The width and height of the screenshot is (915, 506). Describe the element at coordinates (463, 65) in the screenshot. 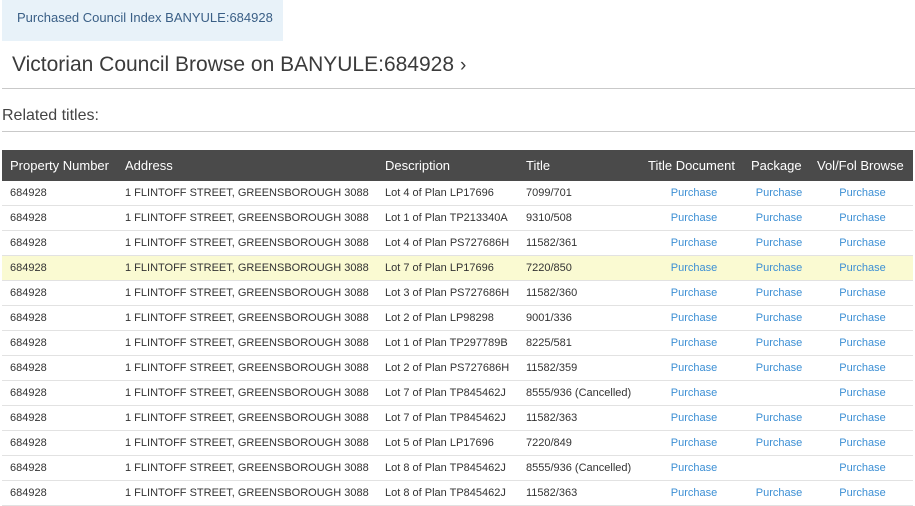

I see `chevron-right-icon: ›` at that location.